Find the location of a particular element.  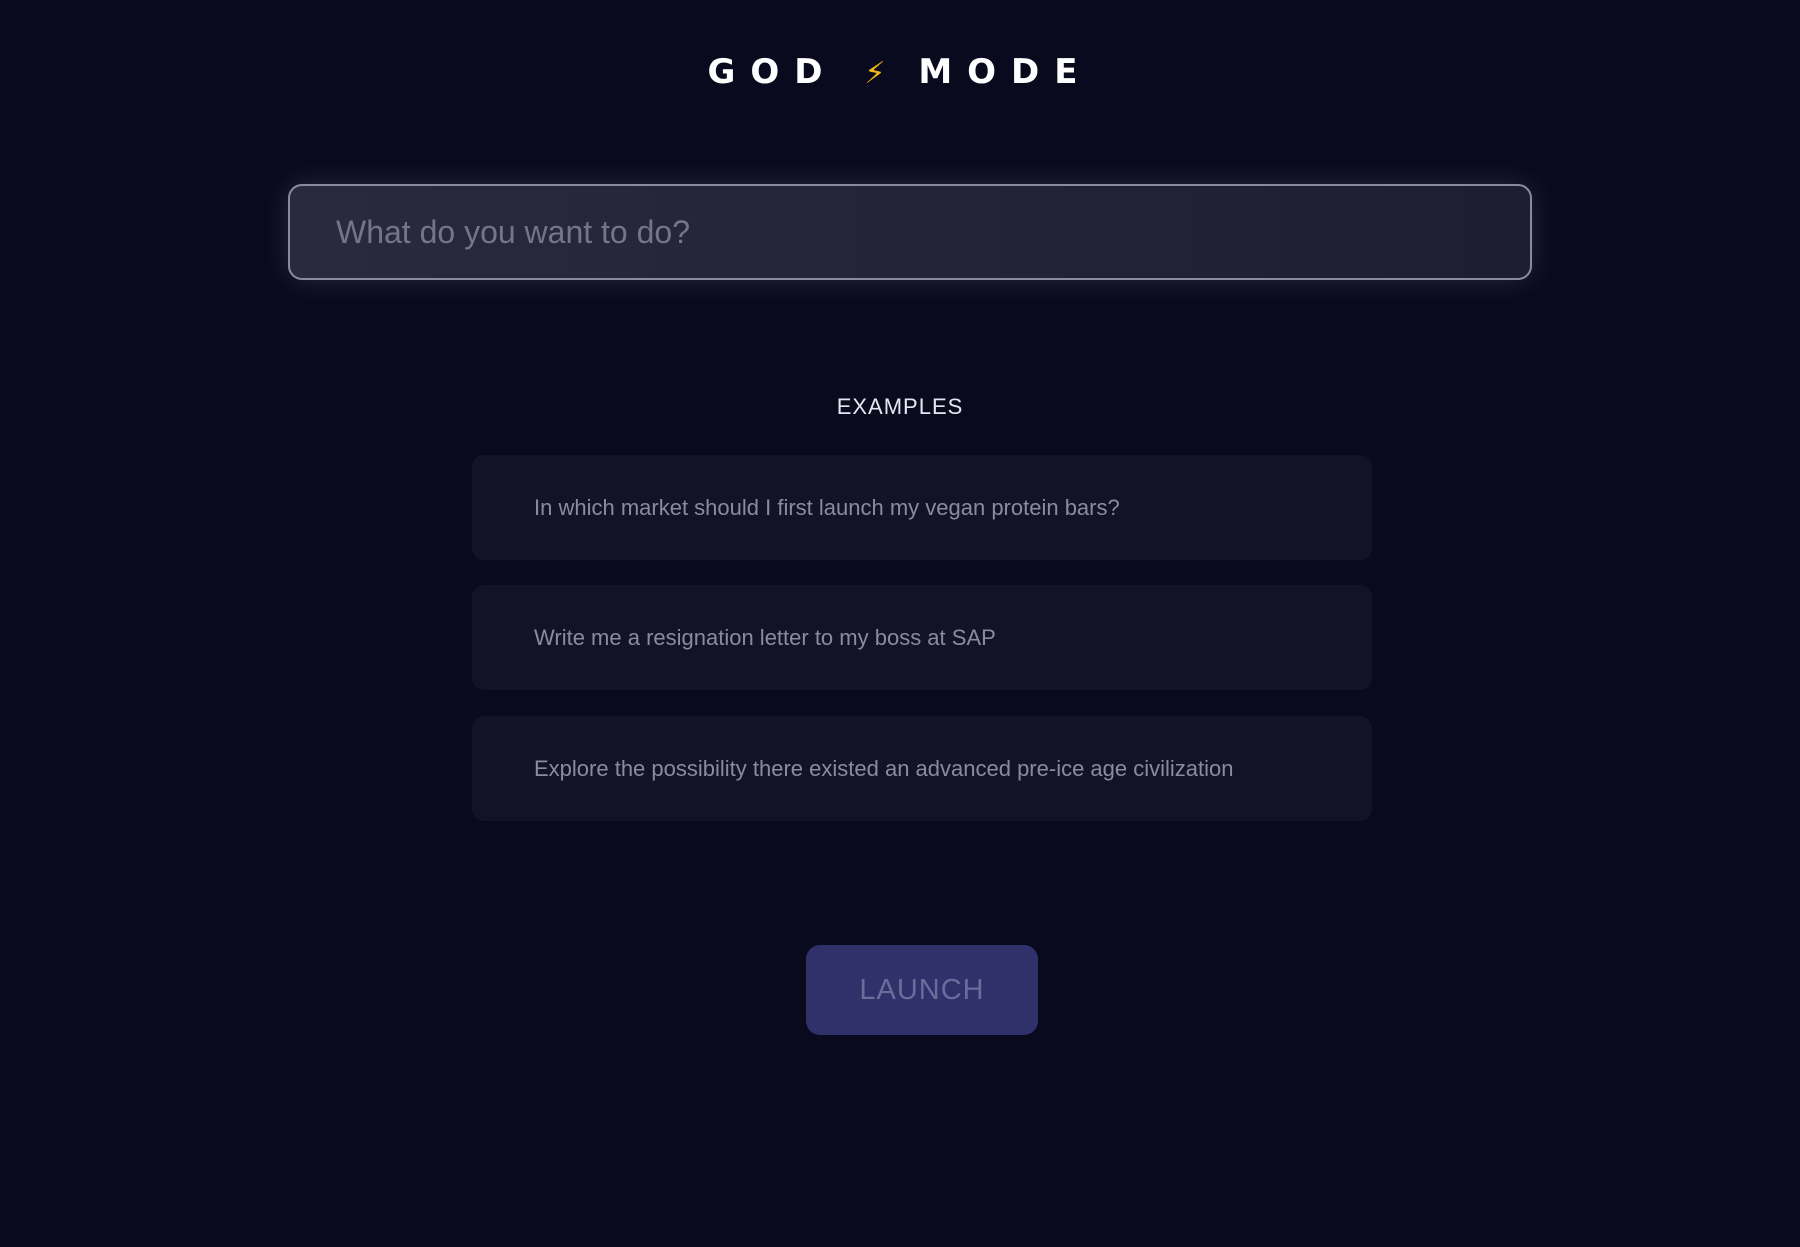

app-title-left: GOD is located at coordinates (772, 72).